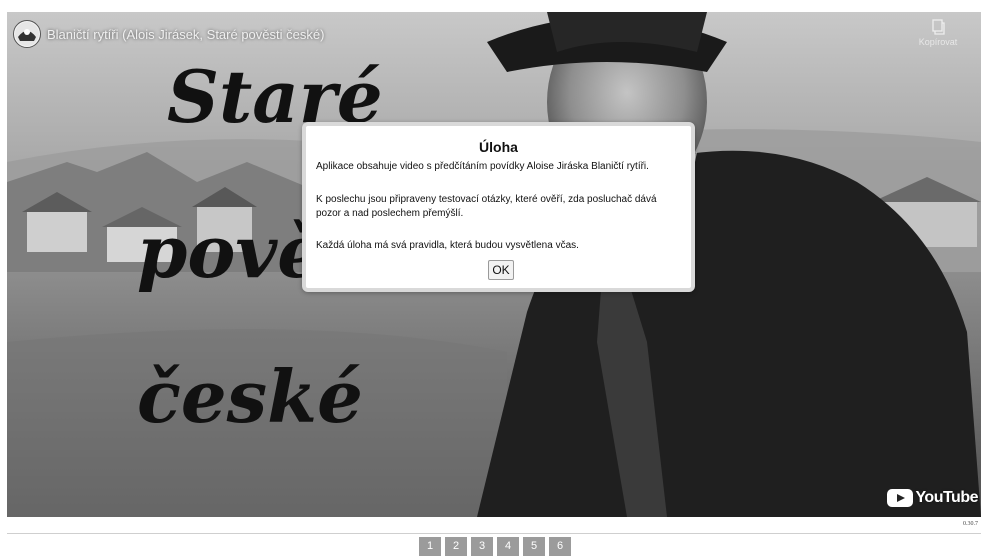 Image resolution: width=981 pixels, height=556 pixels. I want to click on page-button-3: 3, so click(482, 546).